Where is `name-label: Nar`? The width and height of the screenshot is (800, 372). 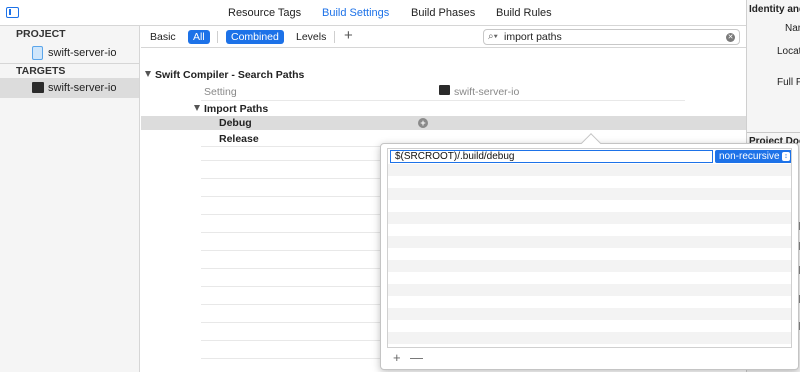 name-label: Nar is located at coordinates (792, 28).